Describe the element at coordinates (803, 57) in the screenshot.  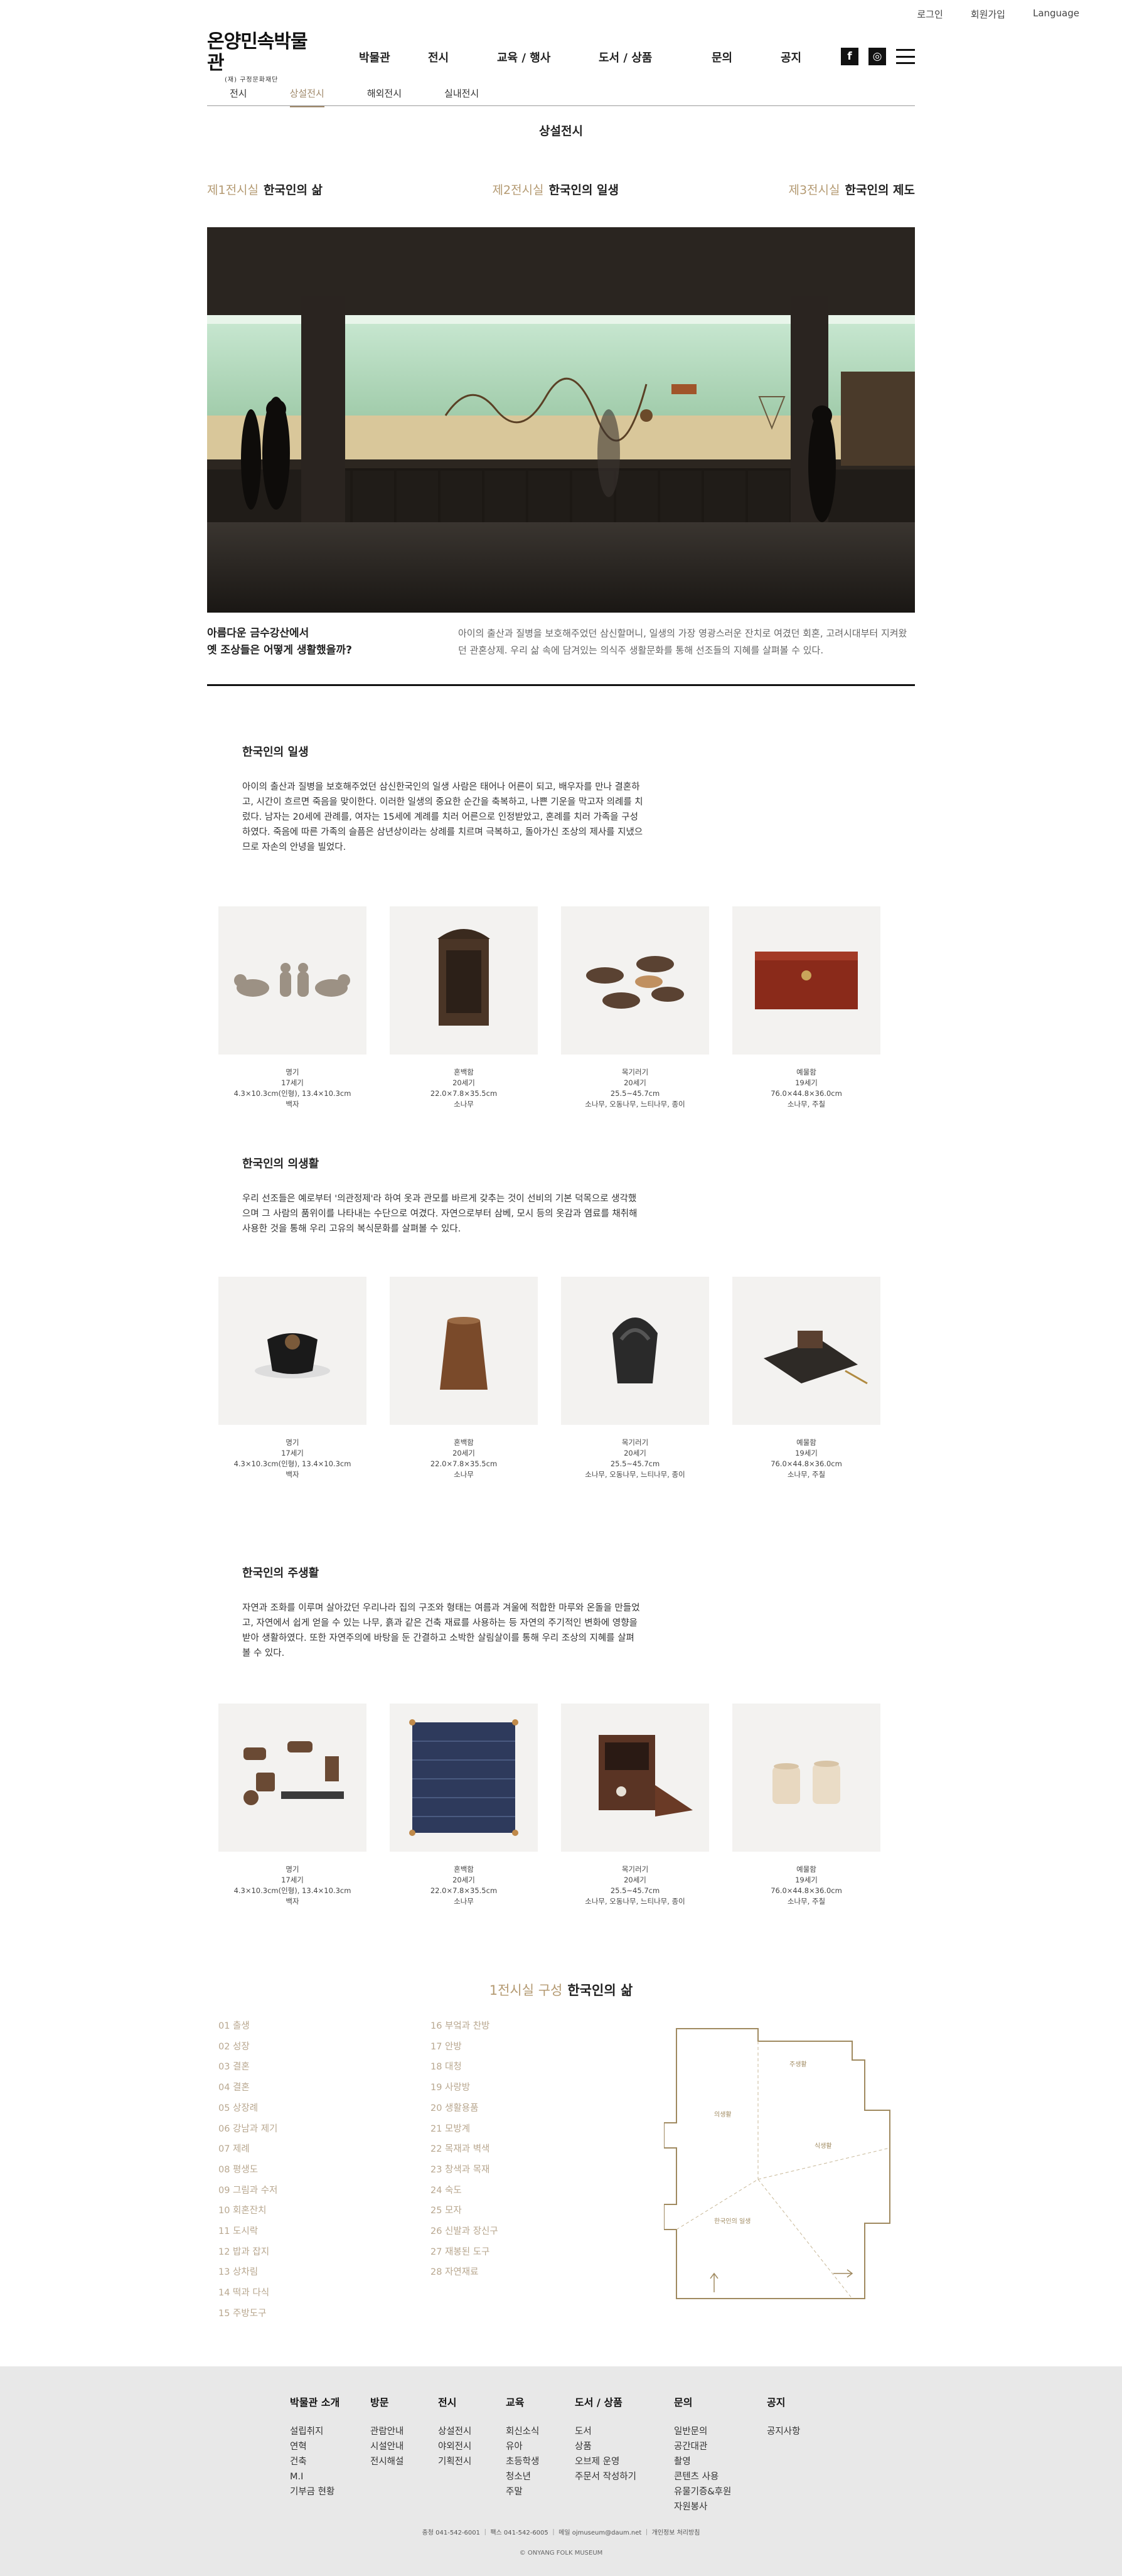
I see `nav-notice: 공지` at that location.